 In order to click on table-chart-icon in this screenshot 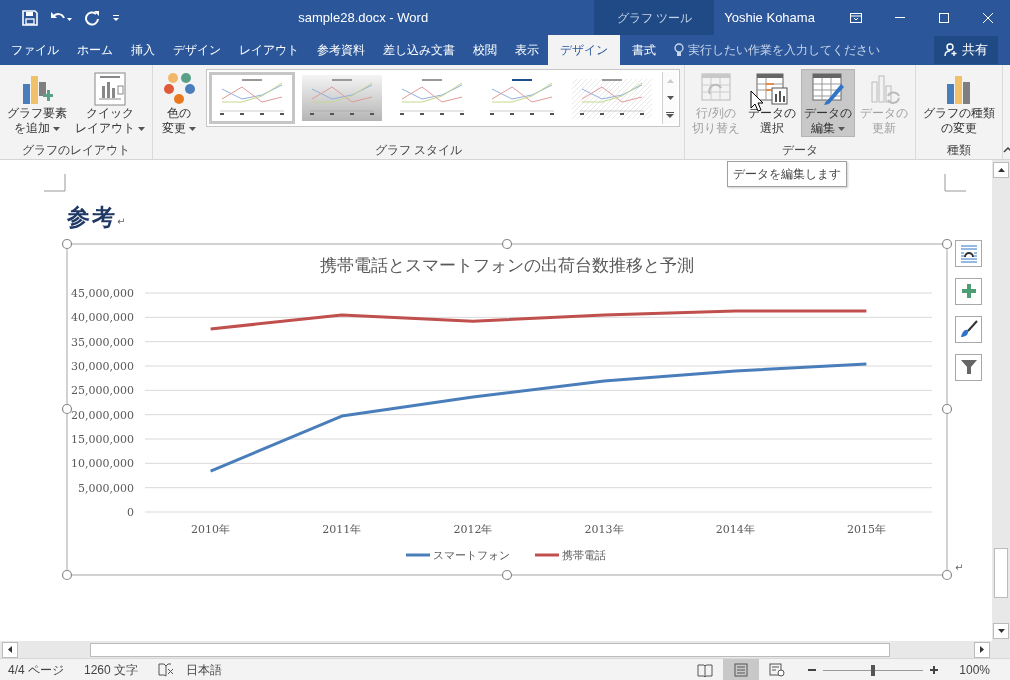, I will do `click(772, 89)`.